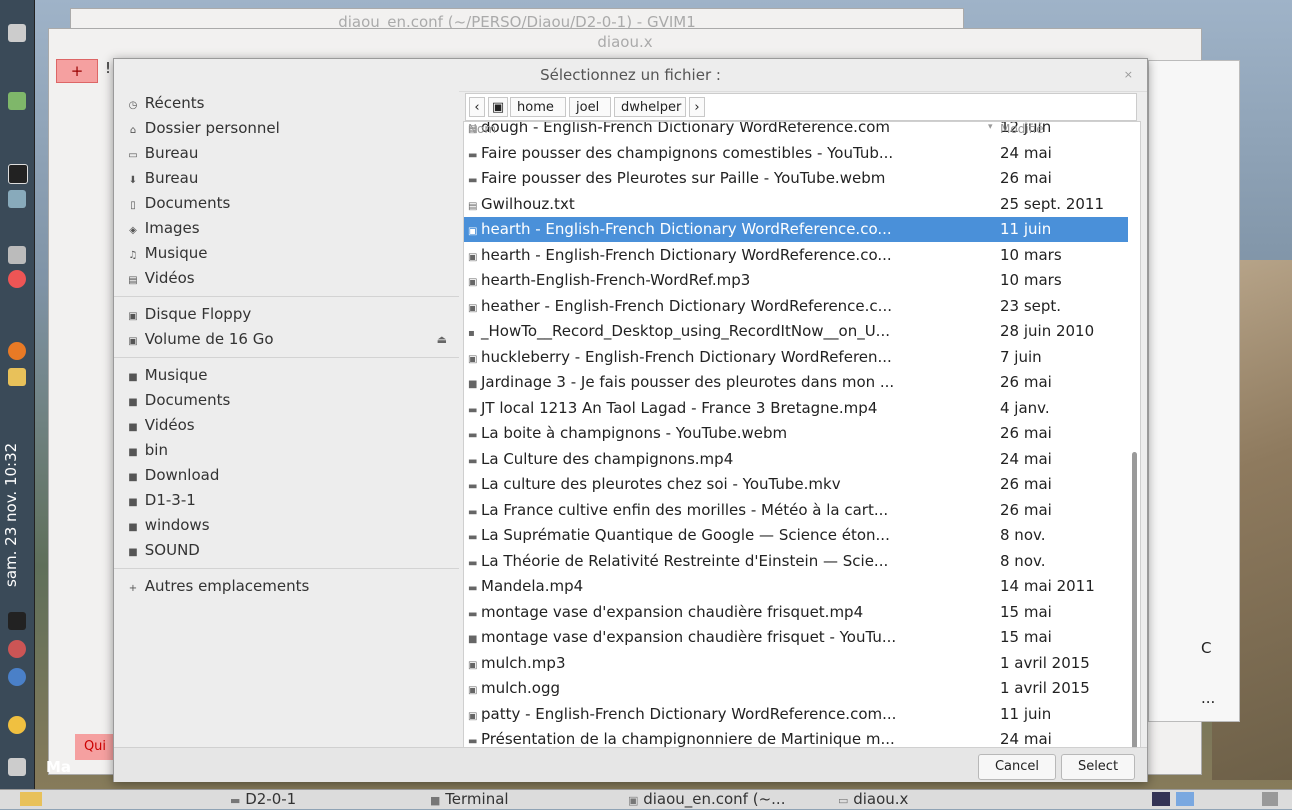 This screenshot has width=1292, height=810. What do you see at coordinates (731, 434) in the screenshot?
I see `file-name: ▬ La boite à champignons - YouTube.webm` at bounding box center [731, 434].